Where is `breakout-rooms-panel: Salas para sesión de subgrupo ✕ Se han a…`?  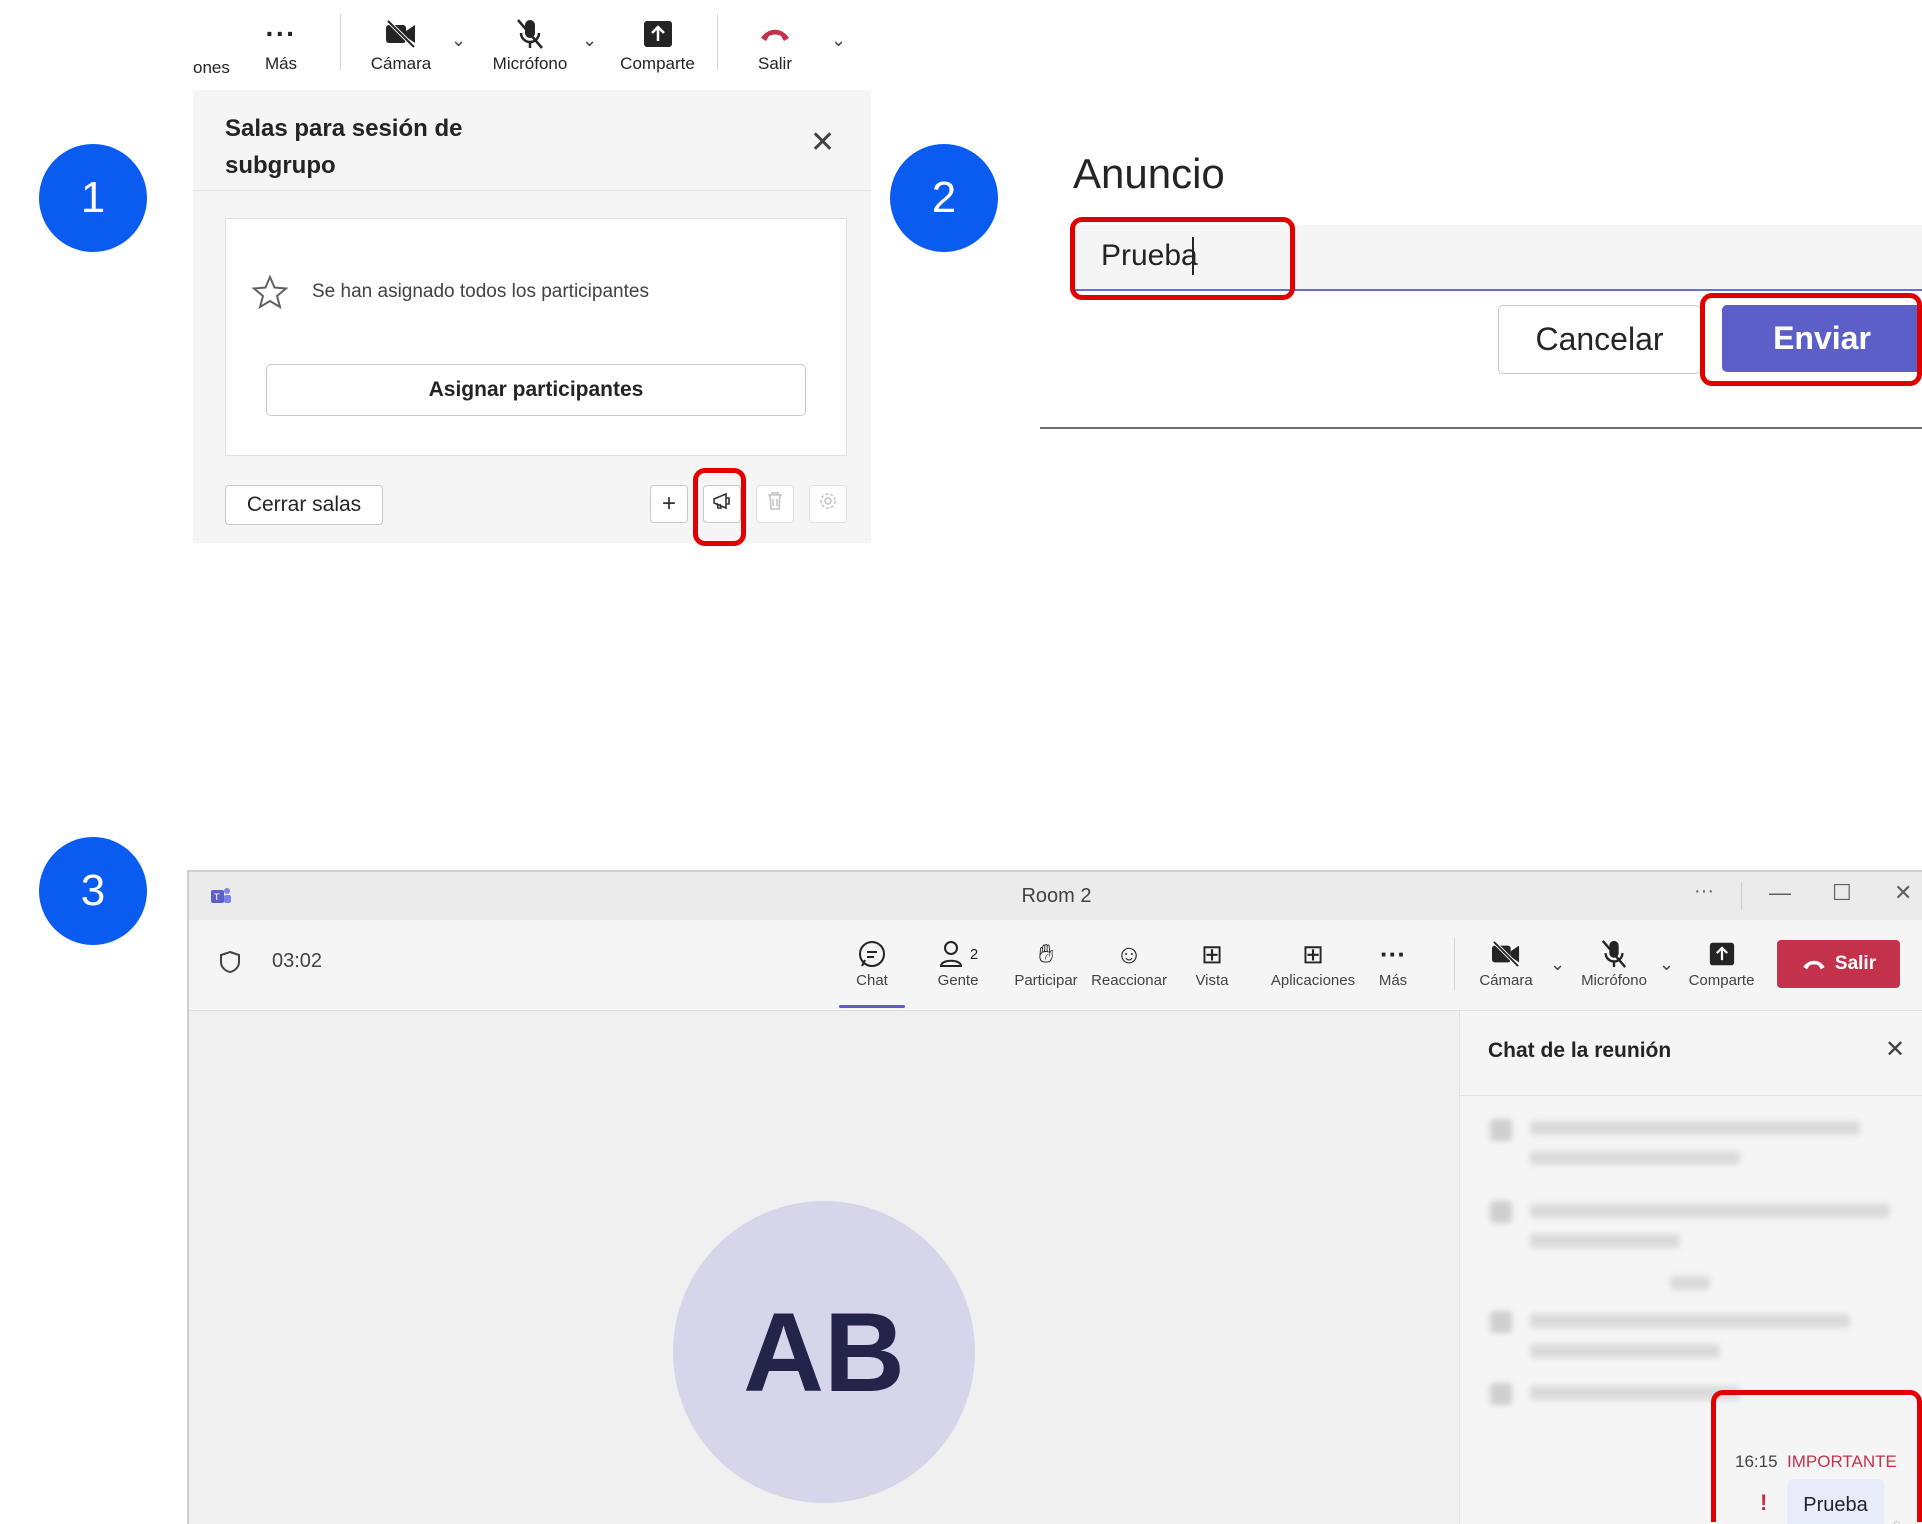
breakout-rooms-panel: Salas para sesión de subgrupo ✕ Se han a… is located at coordinates (532, 316).